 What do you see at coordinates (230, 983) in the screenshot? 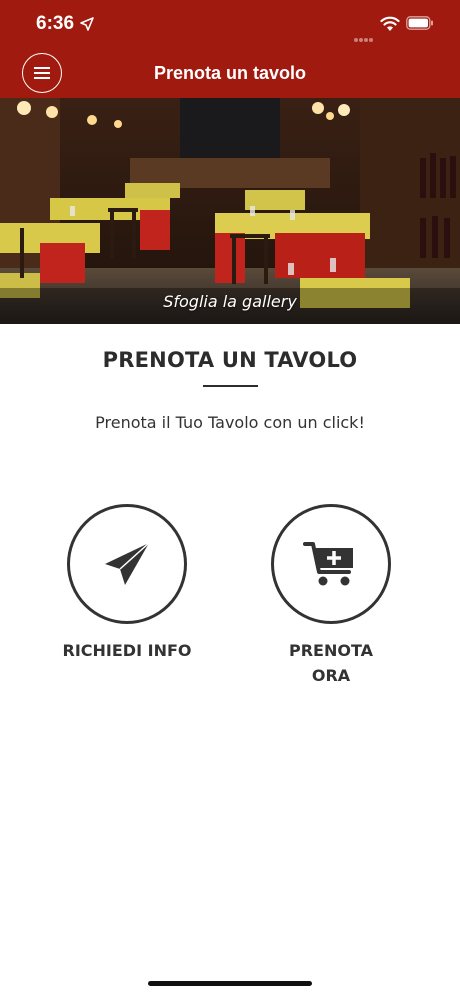
I see `home-indicator` at bounding box center [230, 983].